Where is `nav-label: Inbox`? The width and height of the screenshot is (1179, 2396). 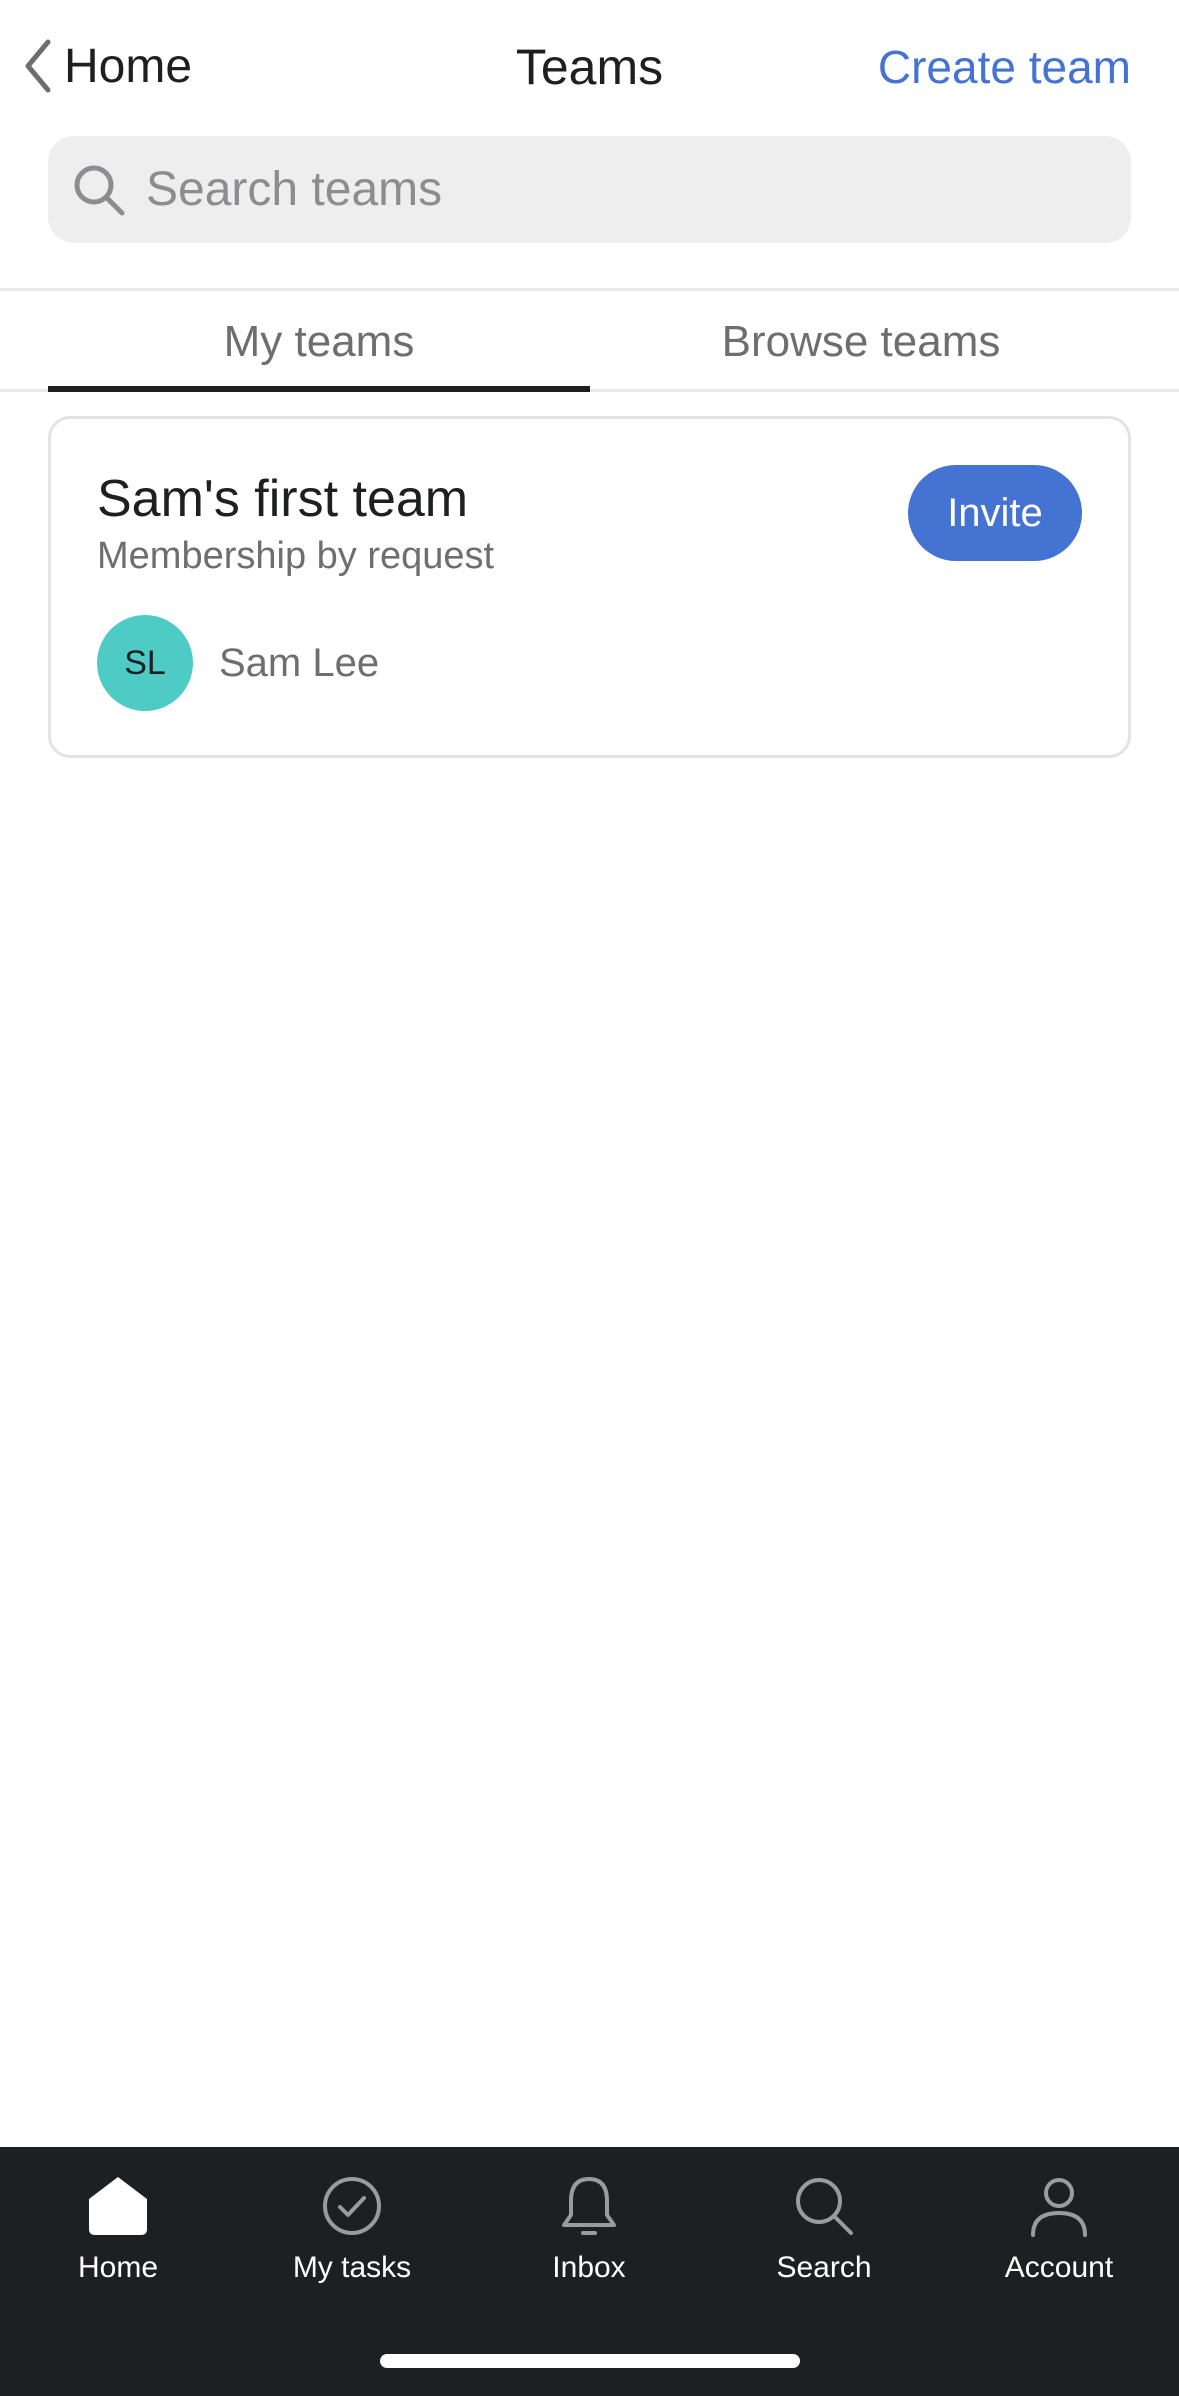
nav-label: Inbox is located at coordinates (589, 2267).